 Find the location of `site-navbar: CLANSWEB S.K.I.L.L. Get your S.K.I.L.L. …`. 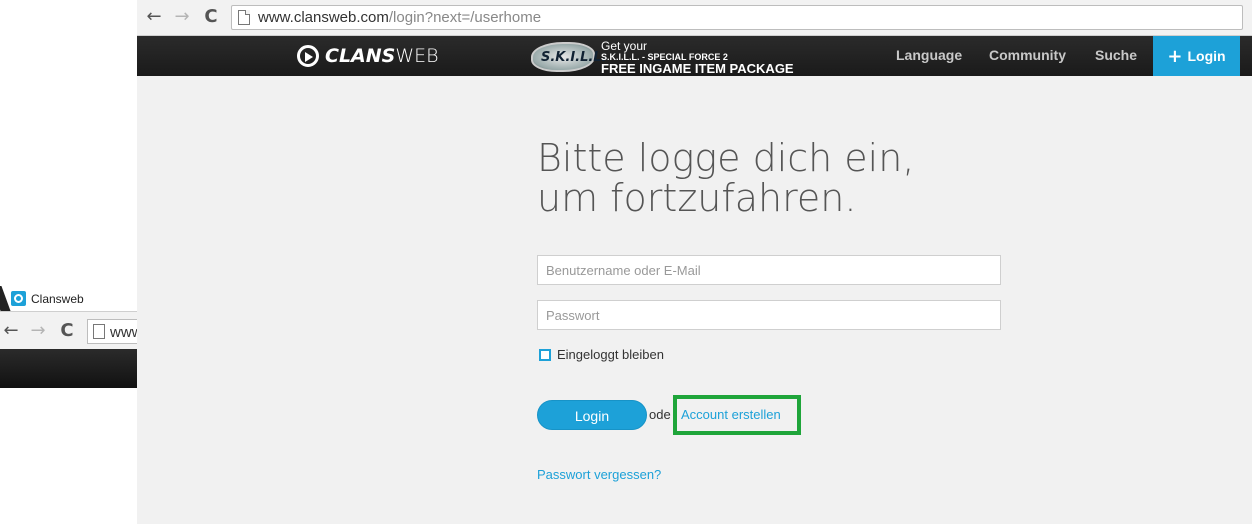

site-navbar: CLANSWEB S.K.I.L.L. Get your S.K.I.L.L. … is located at coordinates (694, 56).